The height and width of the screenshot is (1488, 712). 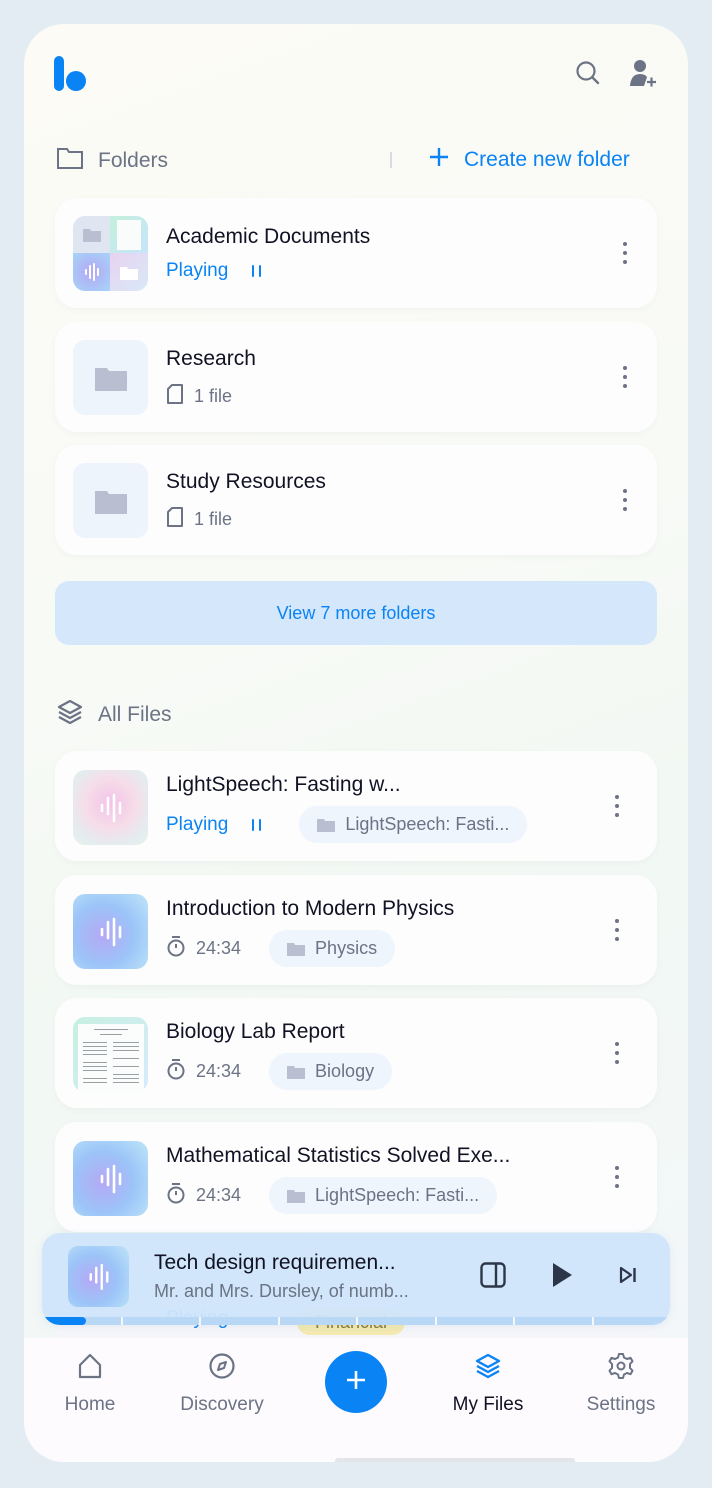 I want to click on nav-settings: Settings, so click(x=621, y=1384).